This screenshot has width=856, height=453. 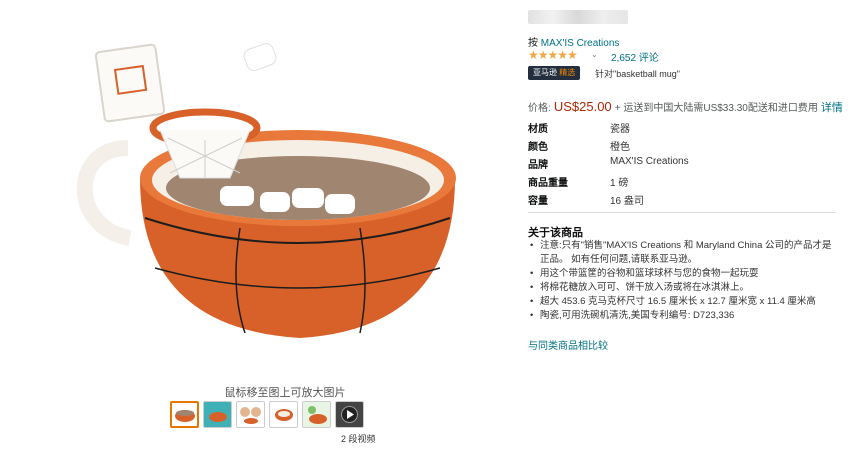 What do you see at coordinates (539, 108) in the screenshot?
I see `price-label: 价格:` at bounding box center [539, 108].